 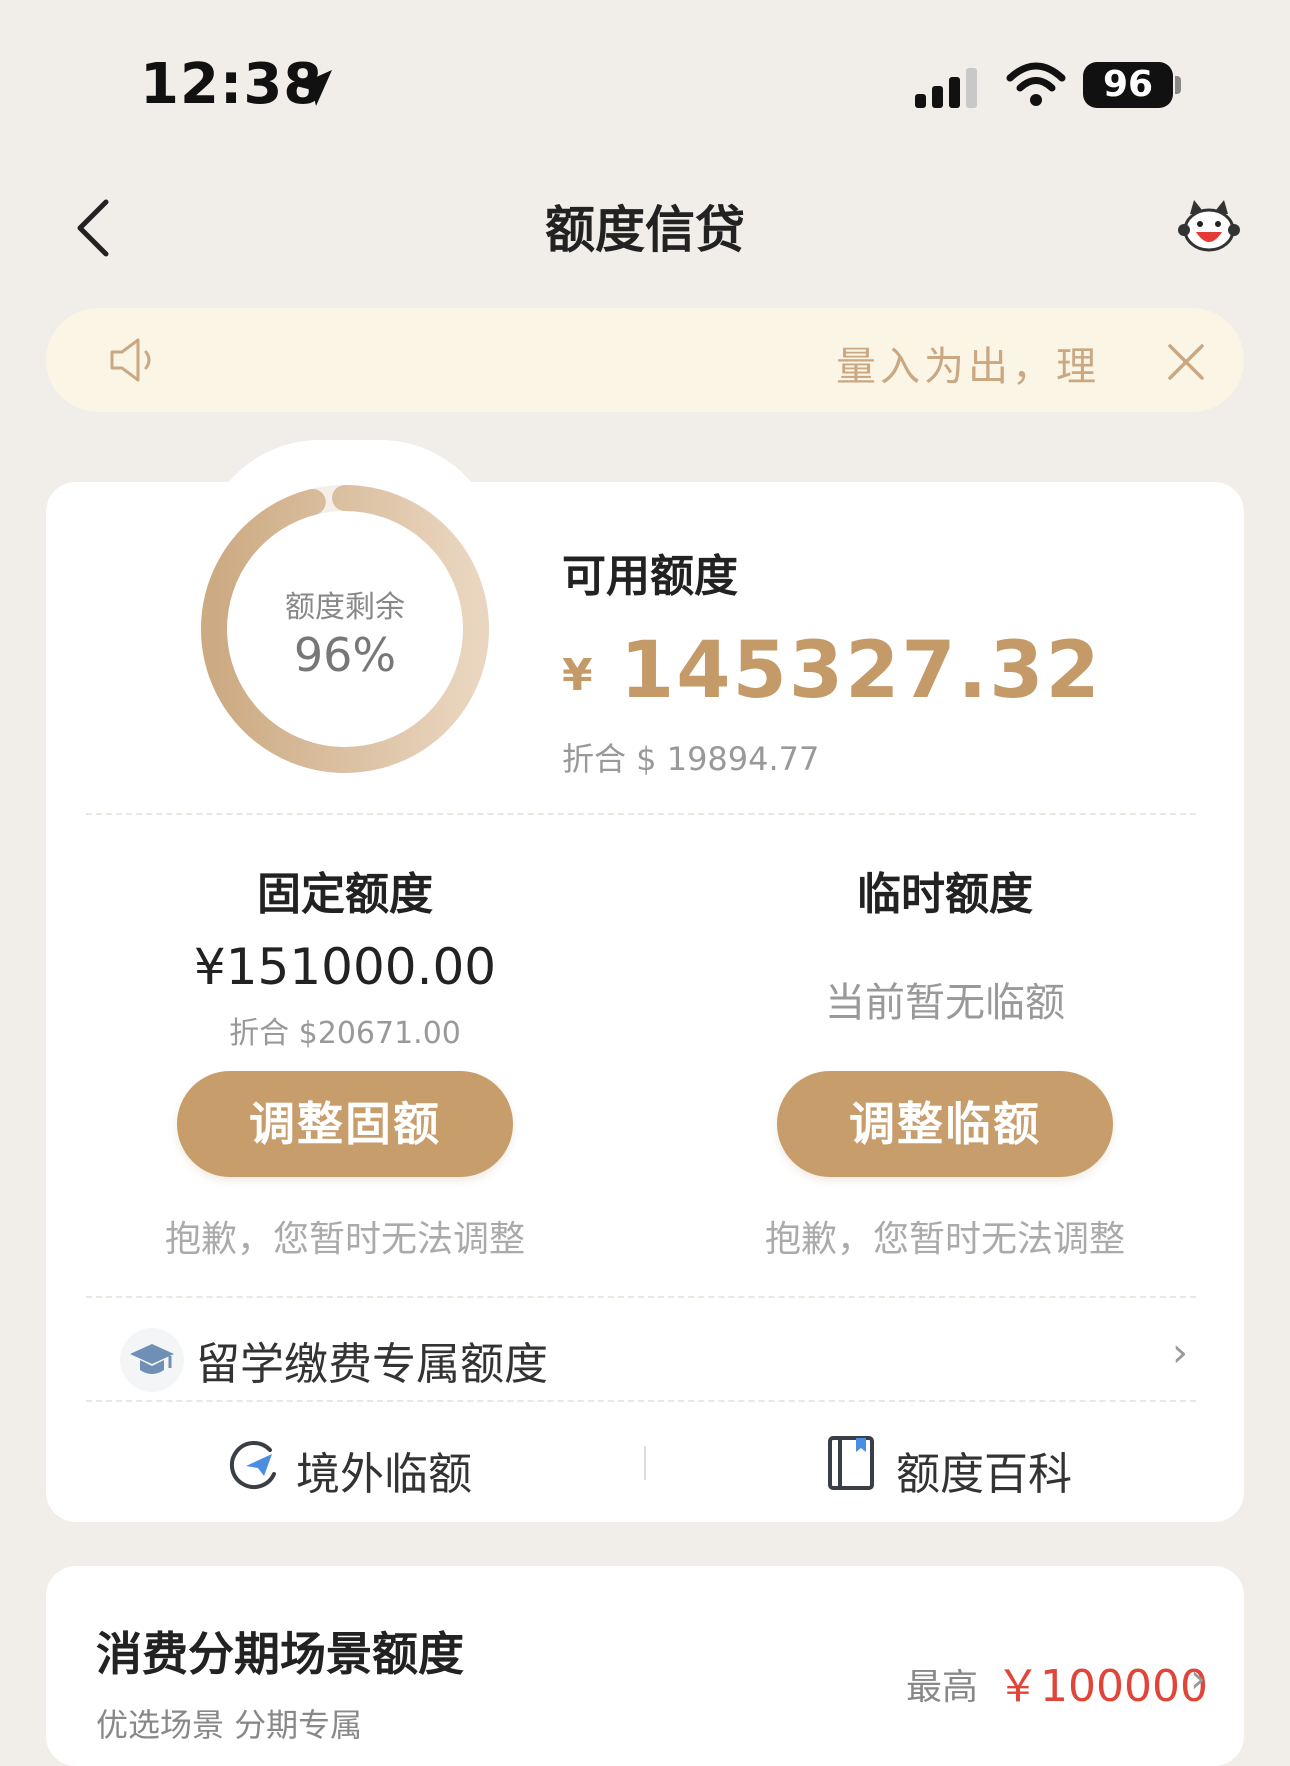 What do you see at coordinates (345, 607) in the screenshot?
I see `ring-label: 额度剩余` at bounding box center [345, 607].